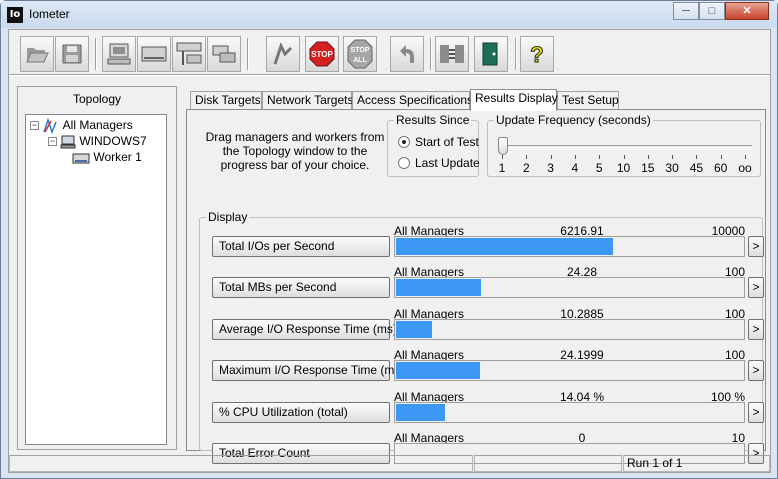  I want to click on toolbar: STOP STOP ALL ?, so click(384, 55).